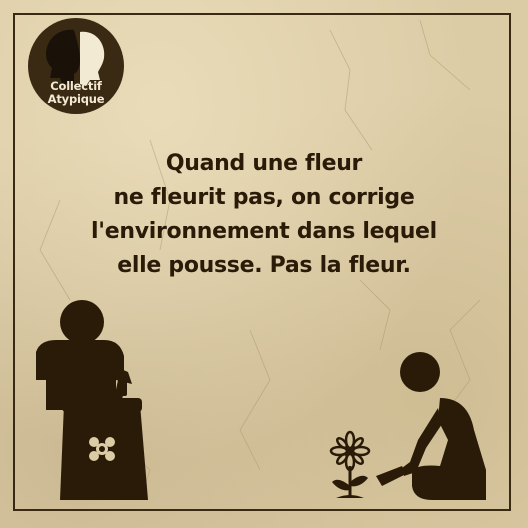 The height and width of the screenshot is (528, 528). Describe the element at coordinates (431, 426) in the screenshot. I see `kneeling-gardener-icon` at that location.